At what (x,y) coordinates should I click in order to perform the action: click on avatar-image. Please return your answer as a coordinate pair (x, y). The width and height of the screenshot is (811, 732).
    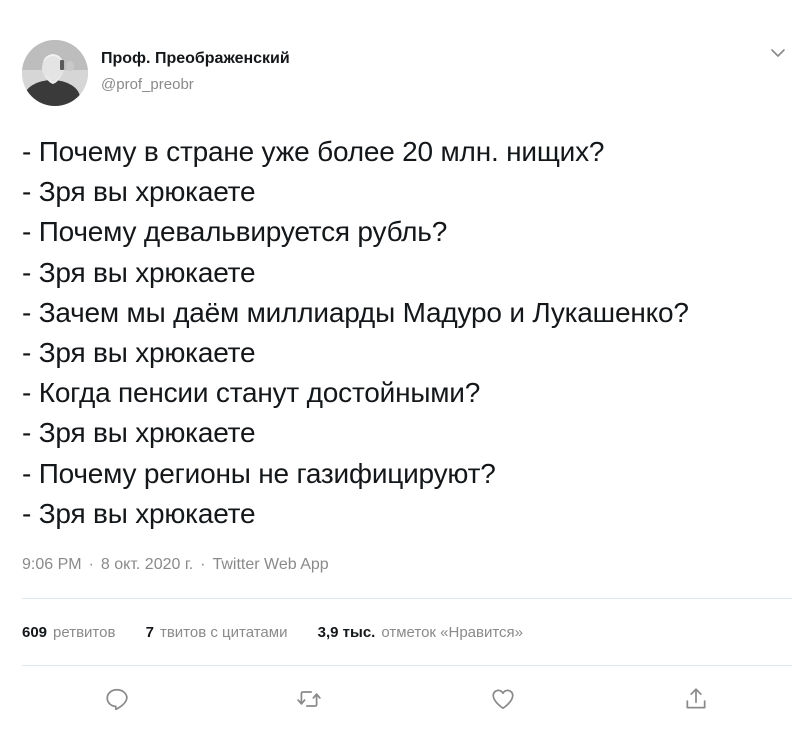
    Looking at the image, I should click on (55, 73).